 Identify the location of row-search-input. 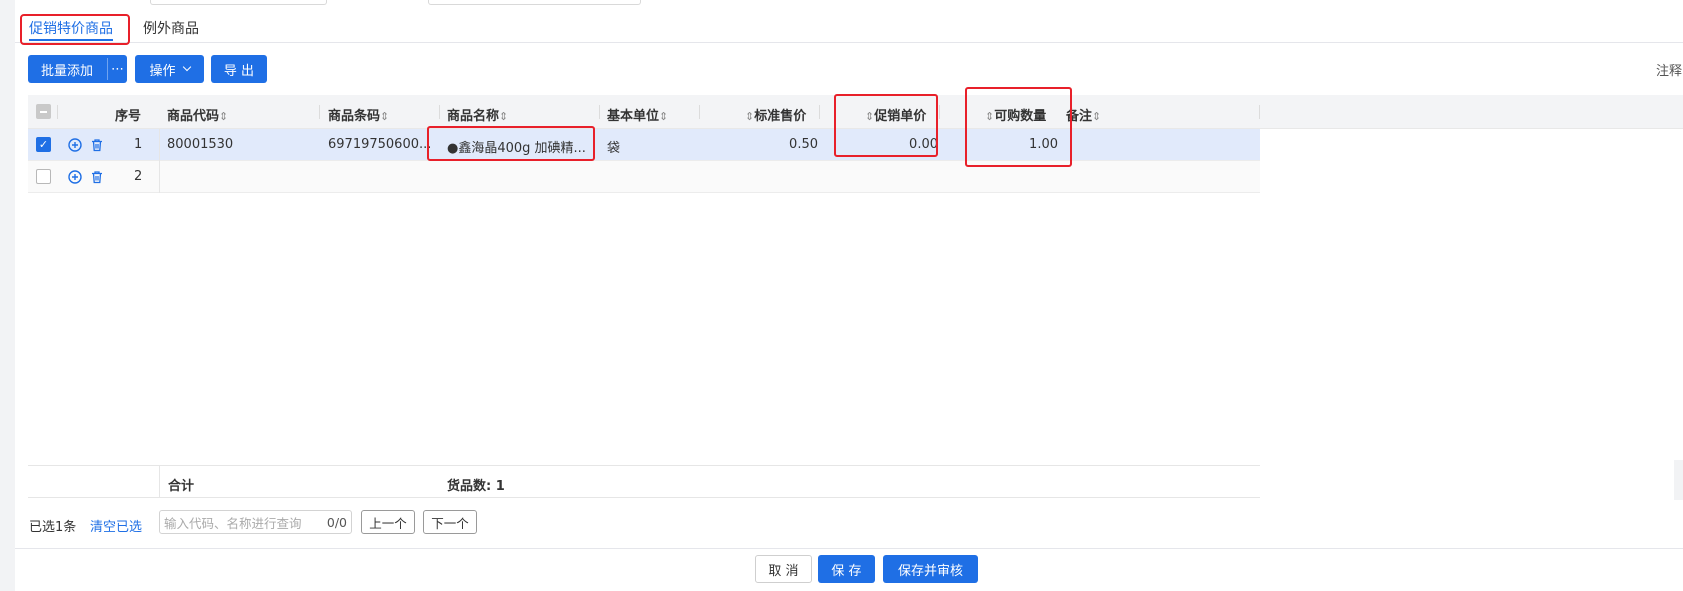
(238, 523).